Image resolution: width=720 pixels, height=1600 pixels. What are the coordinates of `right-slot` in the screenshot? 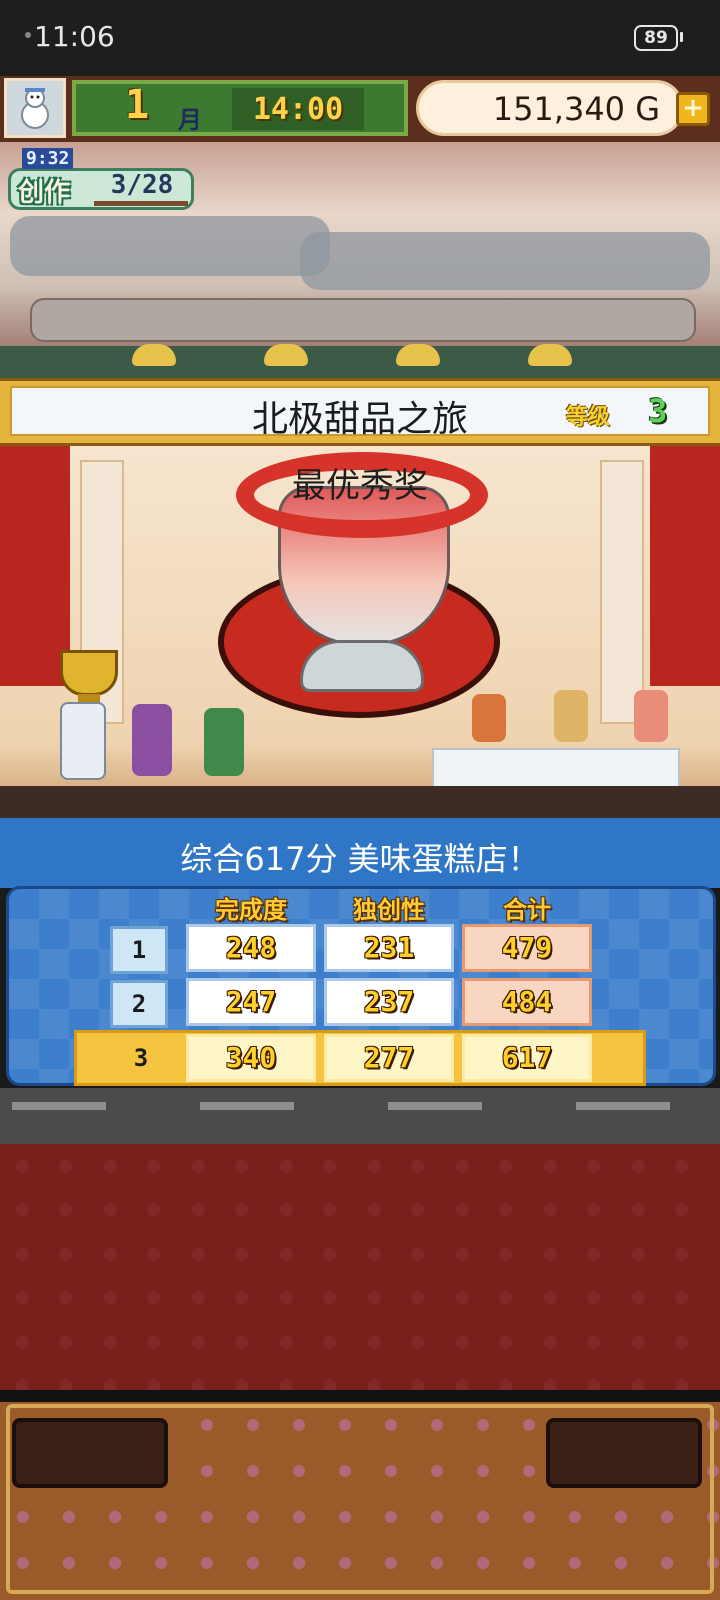 It's located at (624, 1453).